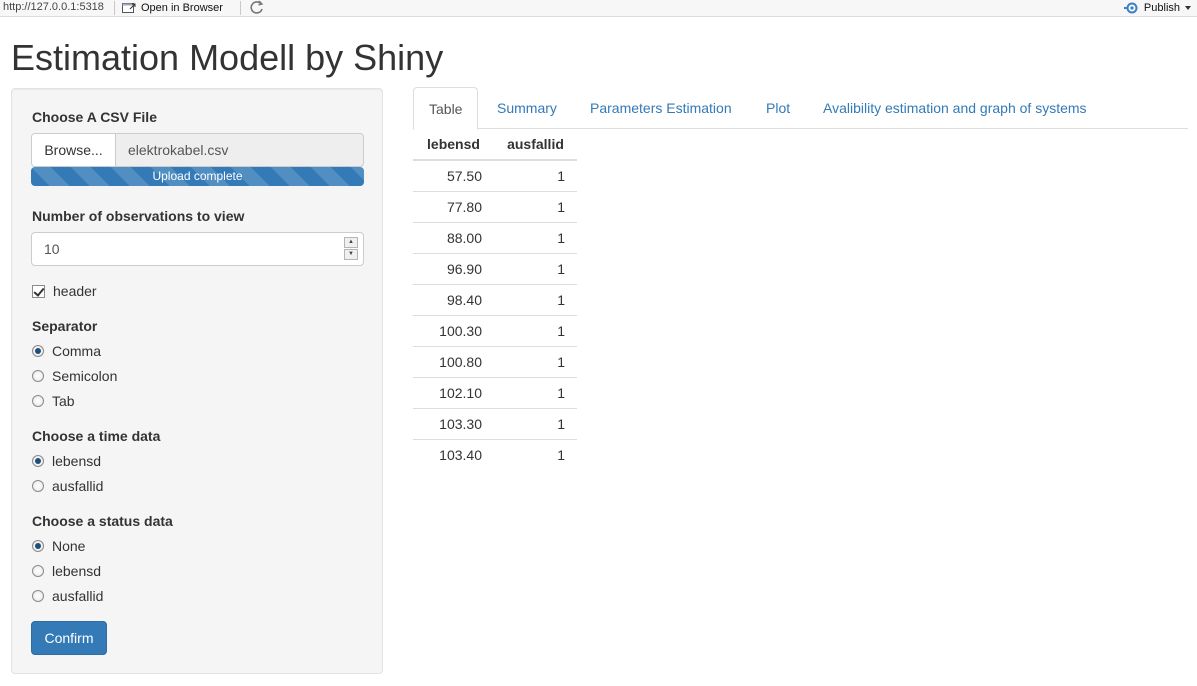 This screenshot has width=1197, height=686. I want to click on upload-status-text: Upload complete, so click(197, 176).